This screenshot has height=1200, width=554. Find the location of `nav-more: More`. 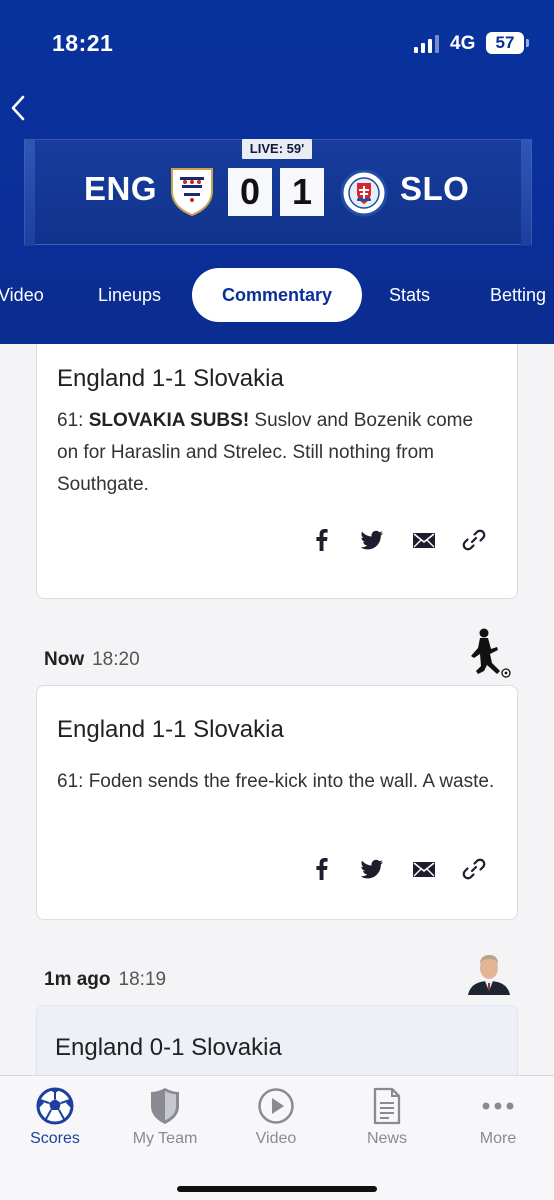

nav-more: More is located at coordinates (498, 1121).